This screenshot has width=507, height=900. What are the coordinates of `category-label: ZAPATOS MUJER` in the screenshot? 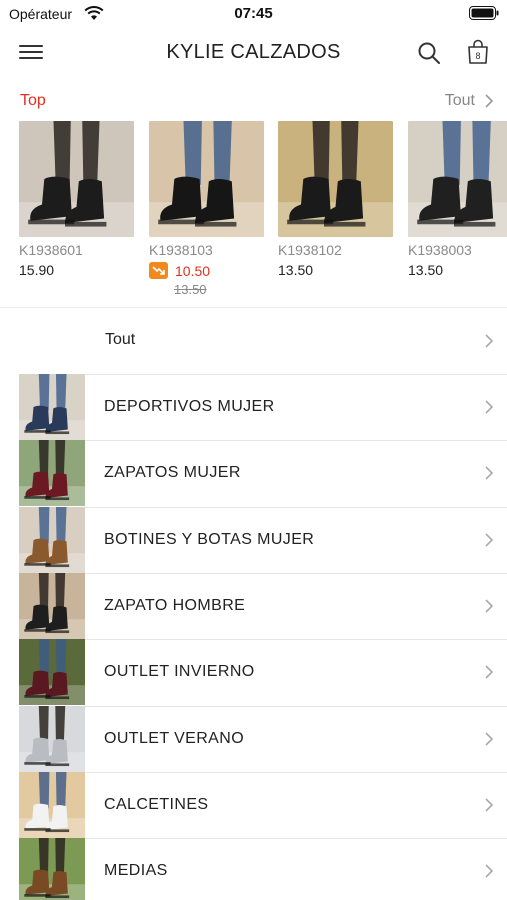 It's located at (172, 473).